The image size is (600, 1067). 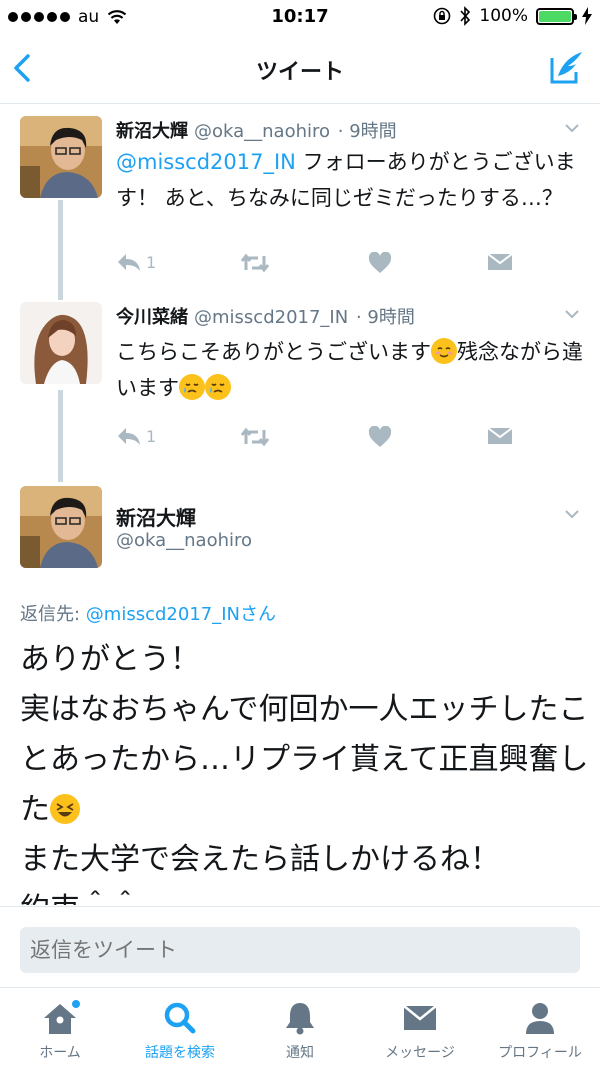 I want to click on main-text-line: ありがとう！, so click(x=110, y=659).